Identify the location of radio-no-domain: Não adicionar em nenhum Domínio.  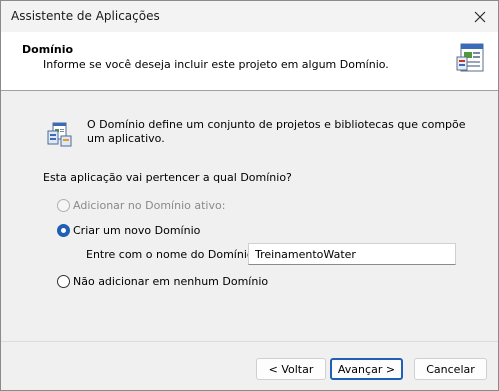
(162, 281).